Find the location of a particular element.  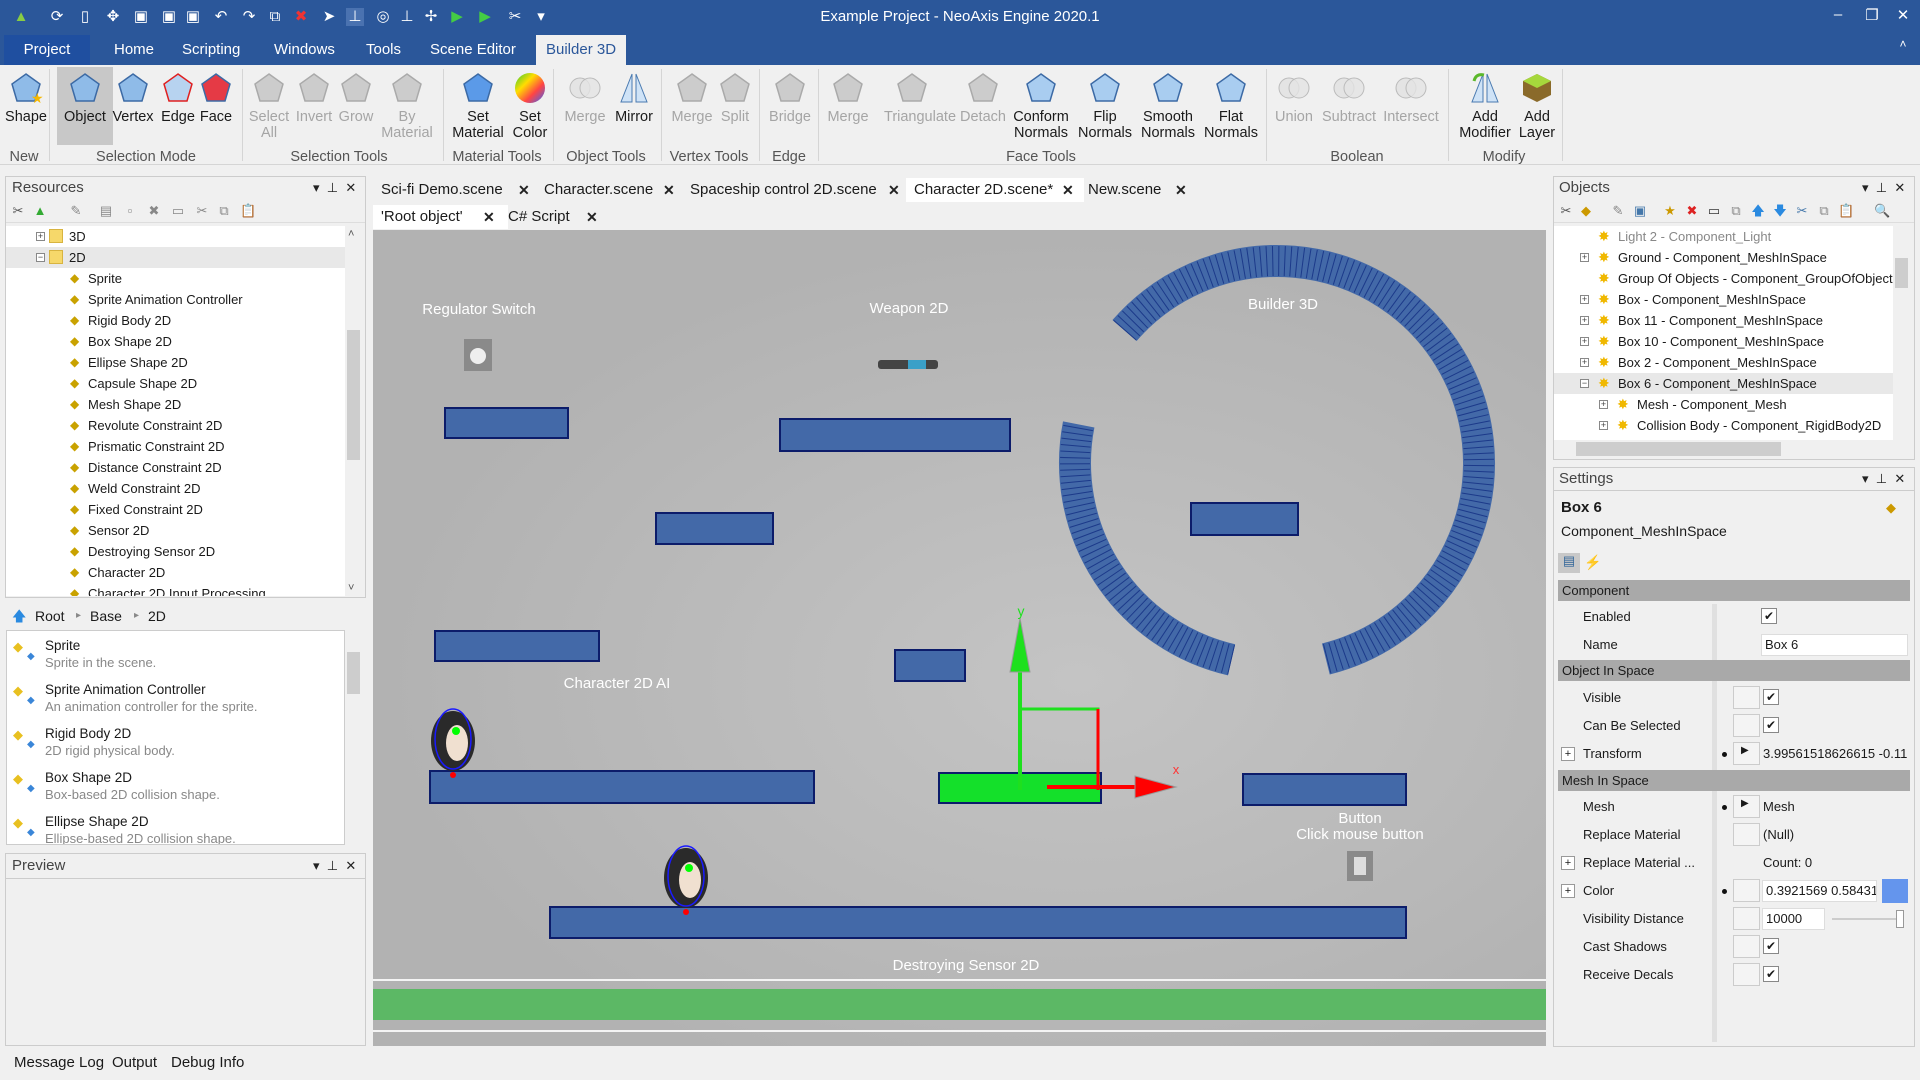

object-item-collision-body: + ✸ Collision Body - Component_RigidBody2D is located at coordinates (1723, 425).